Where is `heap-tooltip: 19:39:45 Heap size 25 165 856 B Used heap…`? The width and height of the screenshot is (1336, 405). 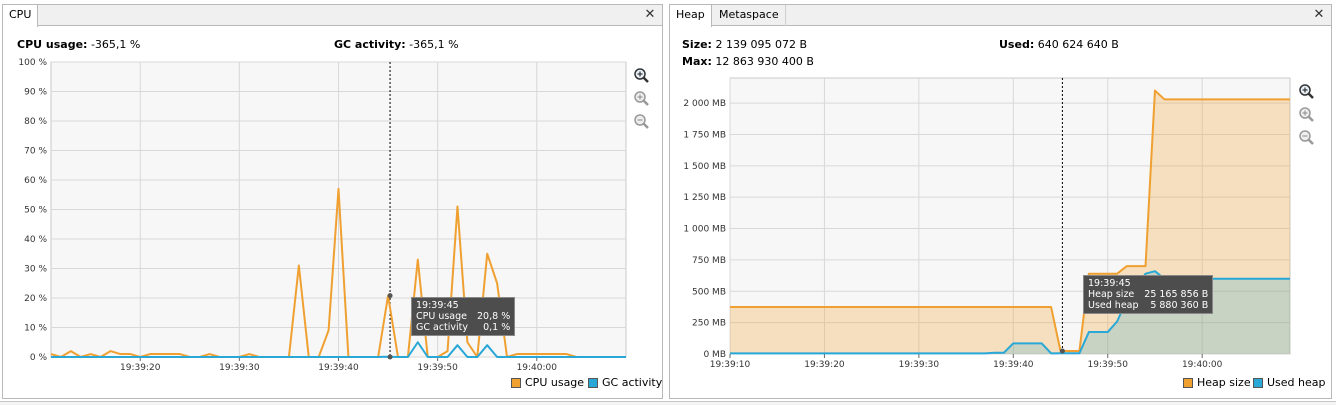 heap-tooltip: 19:39:45 Heap size 25 165 856 B Used heap… is located at coordinates (1148, 294).